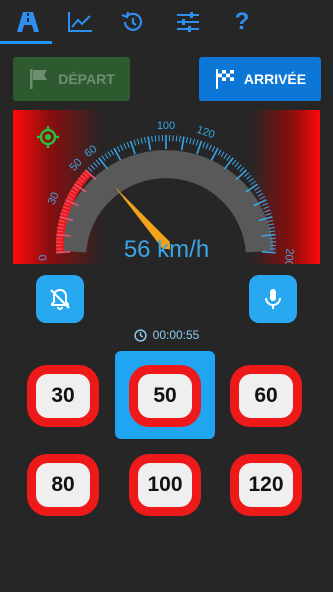 The height and width of the screenshot is (592, 333). I want to click on settings-sliders-icon, so click(188, 22).